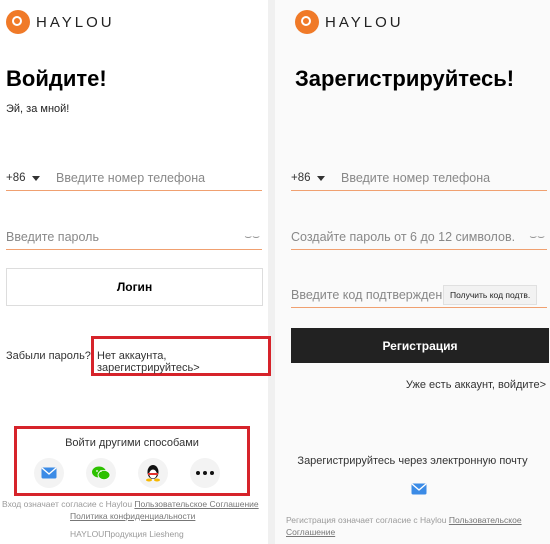  Describe the element at coordinates (366, 520) in the screenshot. I see `register-agreement-prefix: Регистрация означает согласие с Haylou` at that location.